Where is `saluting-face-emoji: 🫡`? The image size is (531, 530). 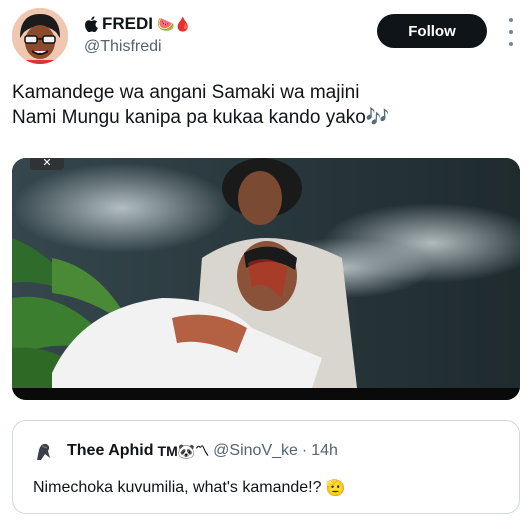 saluting-face-emoji: 🫡 is located at coordinates (335, 488).